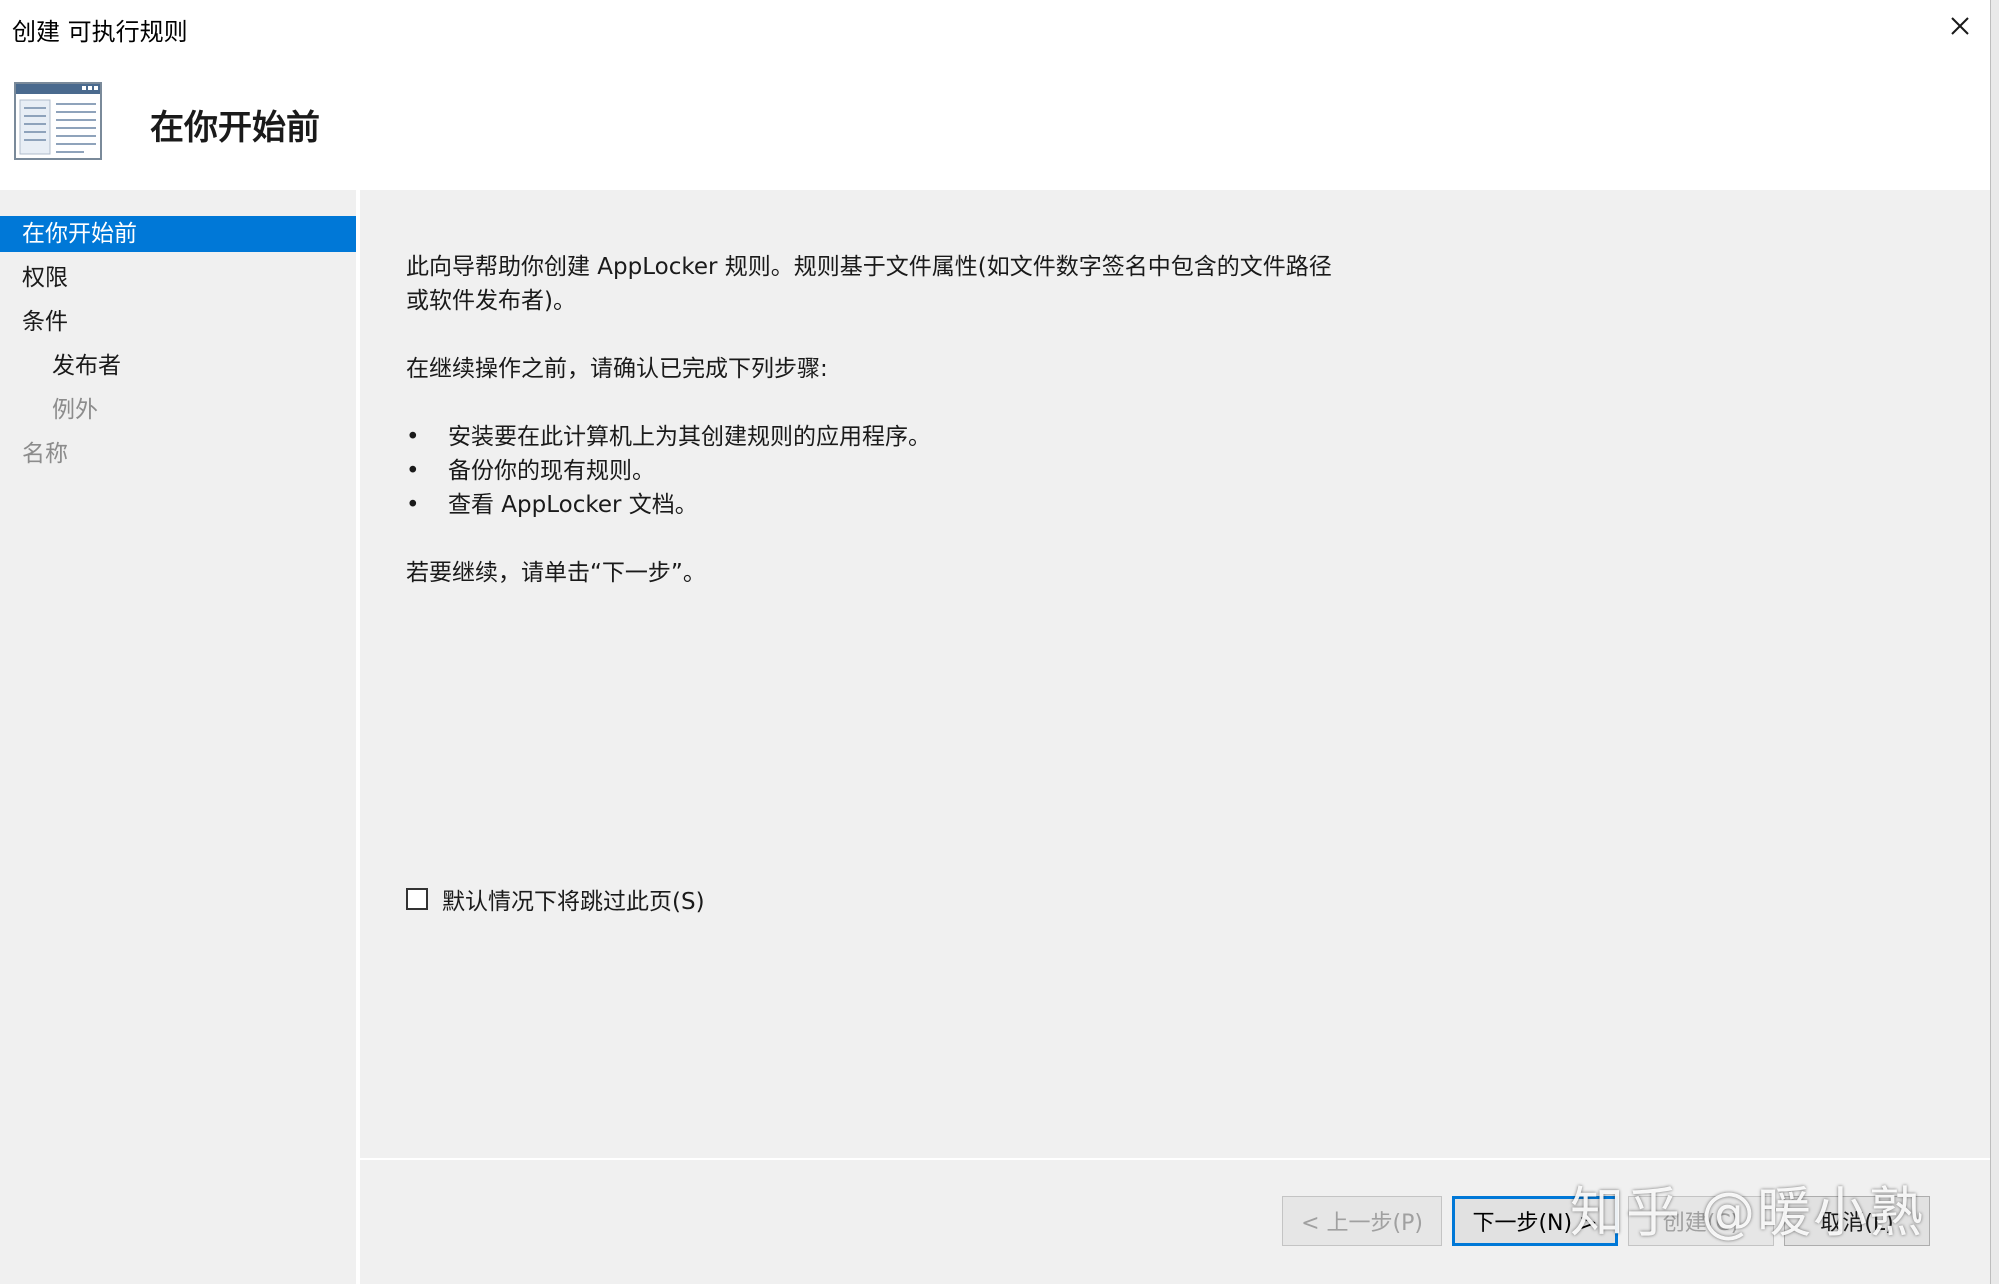 The width and height of the screenshot is (1999, 1284). What do you see at coordinates (530, 471) in the screenshot?
I see `list-item: • 备份你的现有规则。` at bounding box center [530, 471].